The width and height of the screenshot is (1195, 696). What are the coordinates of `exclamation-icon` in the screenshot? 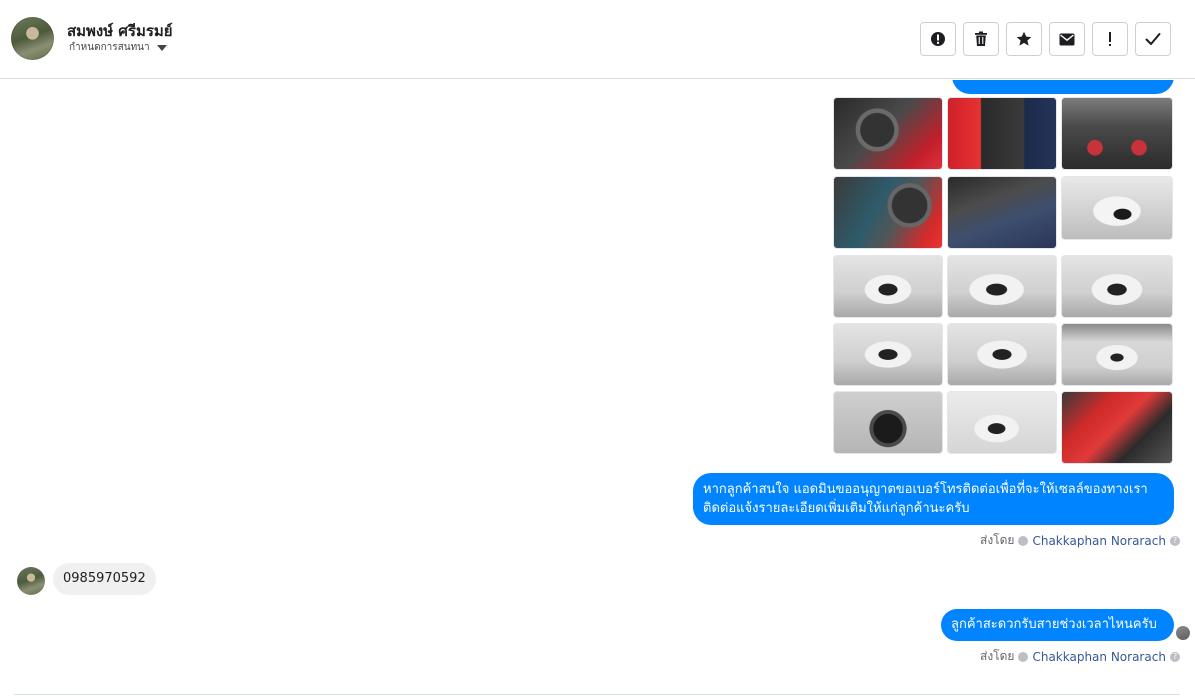 It's located at (1110, 39).